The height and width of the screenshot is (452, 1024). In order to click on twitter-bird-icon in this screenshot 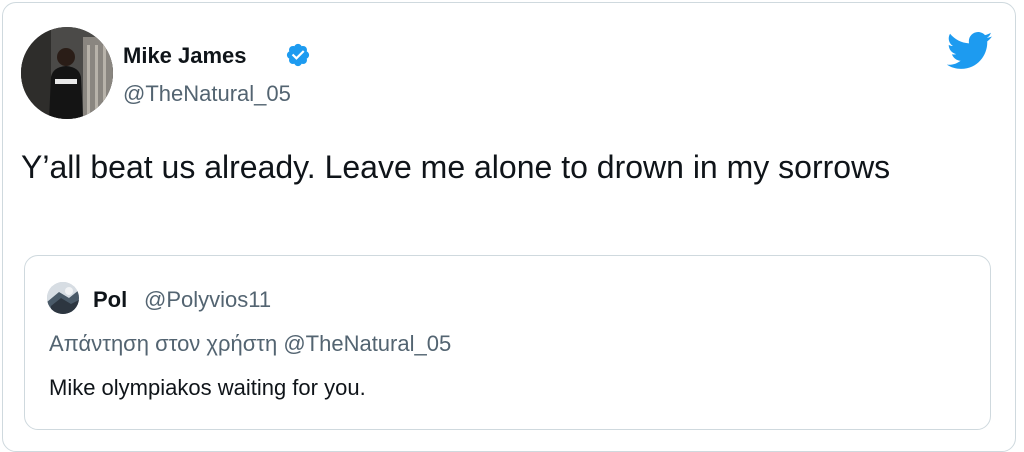, I will do `click(970, 51)`.